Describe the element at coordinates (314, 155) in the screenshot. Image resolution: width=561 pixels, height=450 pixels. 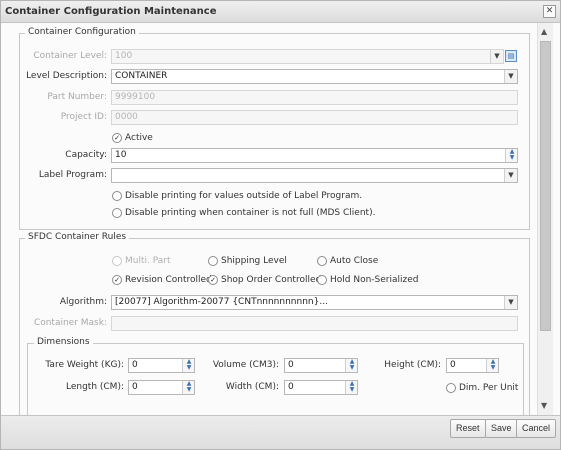
I see `capacity-spinner: 10 ▲ ▼` at that location.